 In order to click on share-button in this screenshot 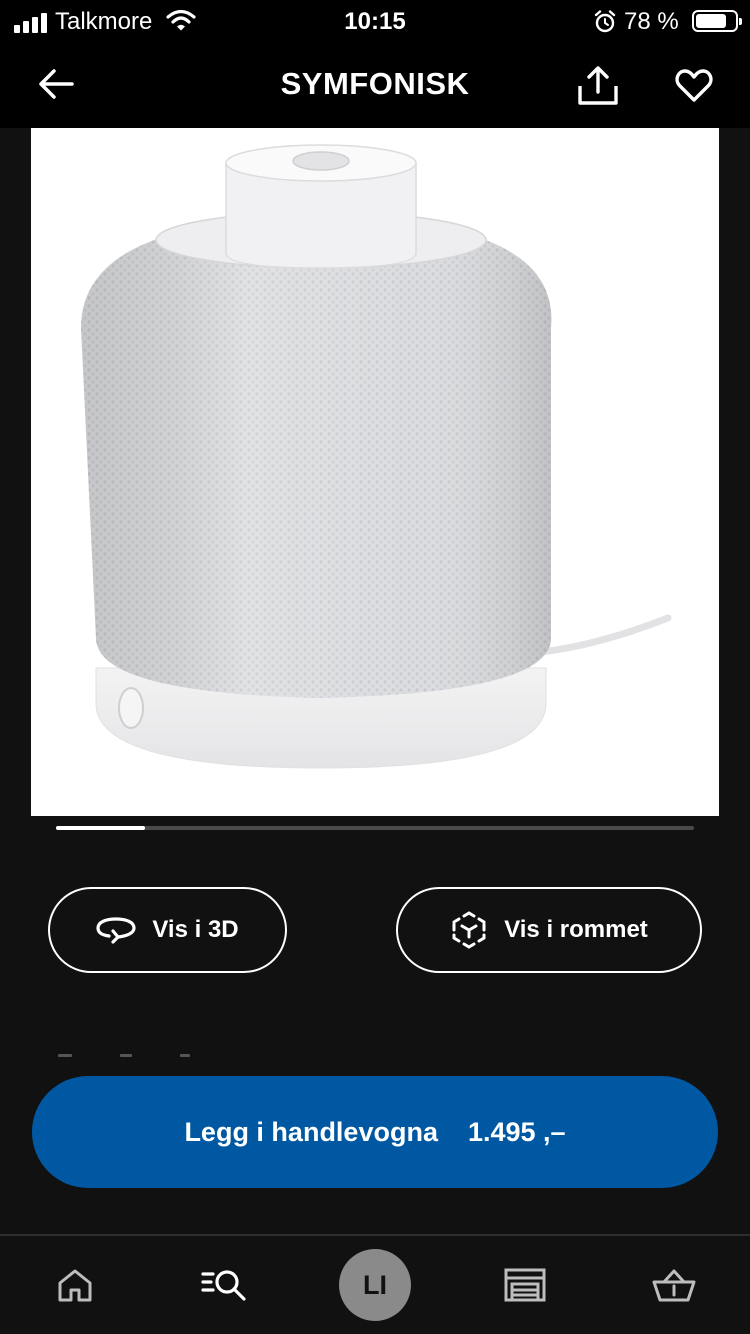, I will do `click(598, 86)`.